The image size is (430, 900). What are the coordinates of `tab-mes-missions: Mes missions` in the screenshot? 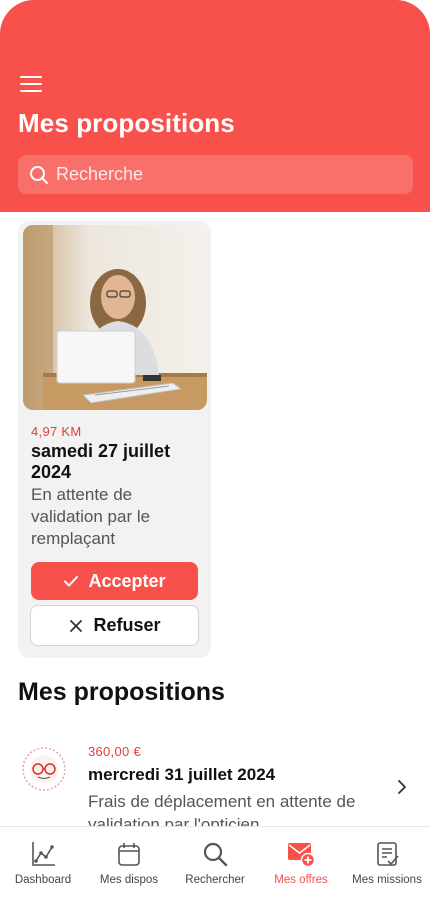 It's located at (387, 863).